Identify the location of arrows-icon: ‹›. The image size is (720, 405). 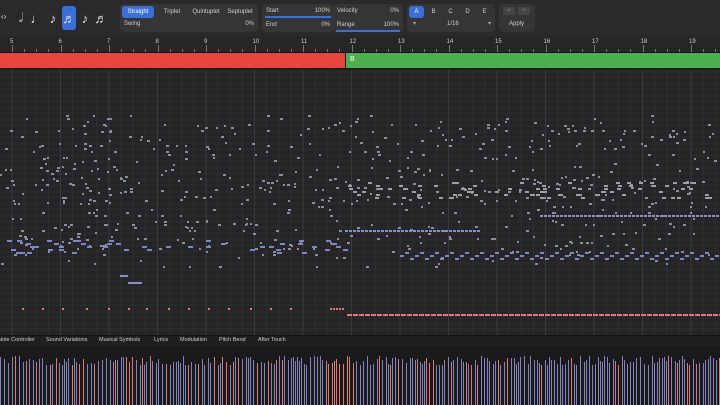
(3, 16).